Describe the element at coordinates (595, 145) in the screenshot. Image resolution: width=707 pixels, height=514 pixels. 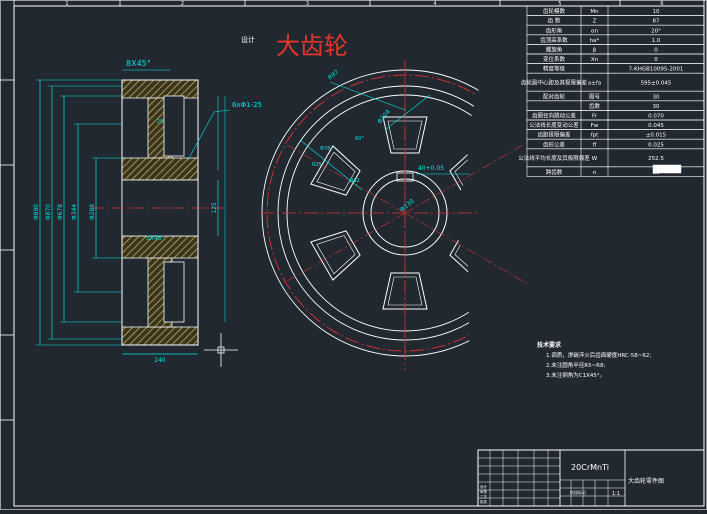
I see `param-symbol: ff` at that location.